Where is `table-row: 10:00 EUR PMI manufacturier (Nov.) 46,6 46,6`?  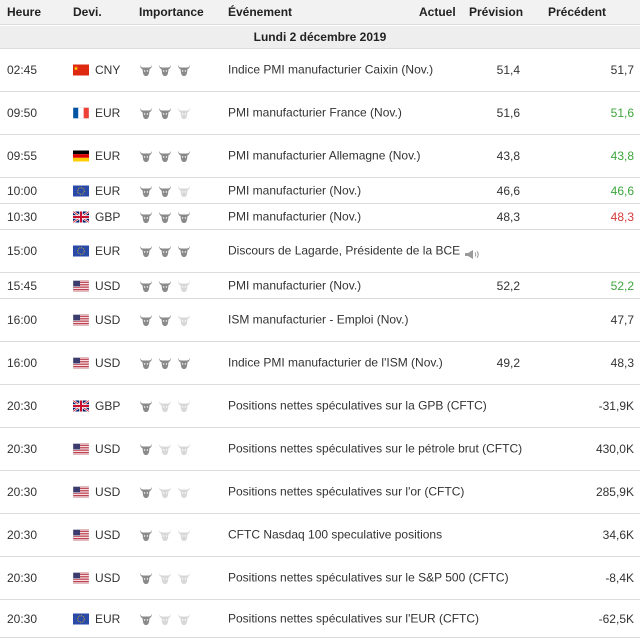 table-row: 10:00 EUR PMI manufacturier (Nov.) 46,6 46,6 is located at coordinates (320, 191).